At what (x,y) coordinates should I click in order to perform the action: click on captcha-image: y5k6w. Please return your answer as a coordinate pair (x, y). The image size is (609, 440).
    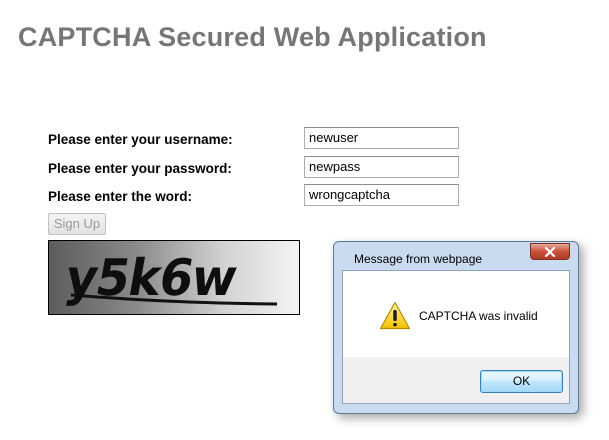
    Looking at the image, I should click on (174, 277).